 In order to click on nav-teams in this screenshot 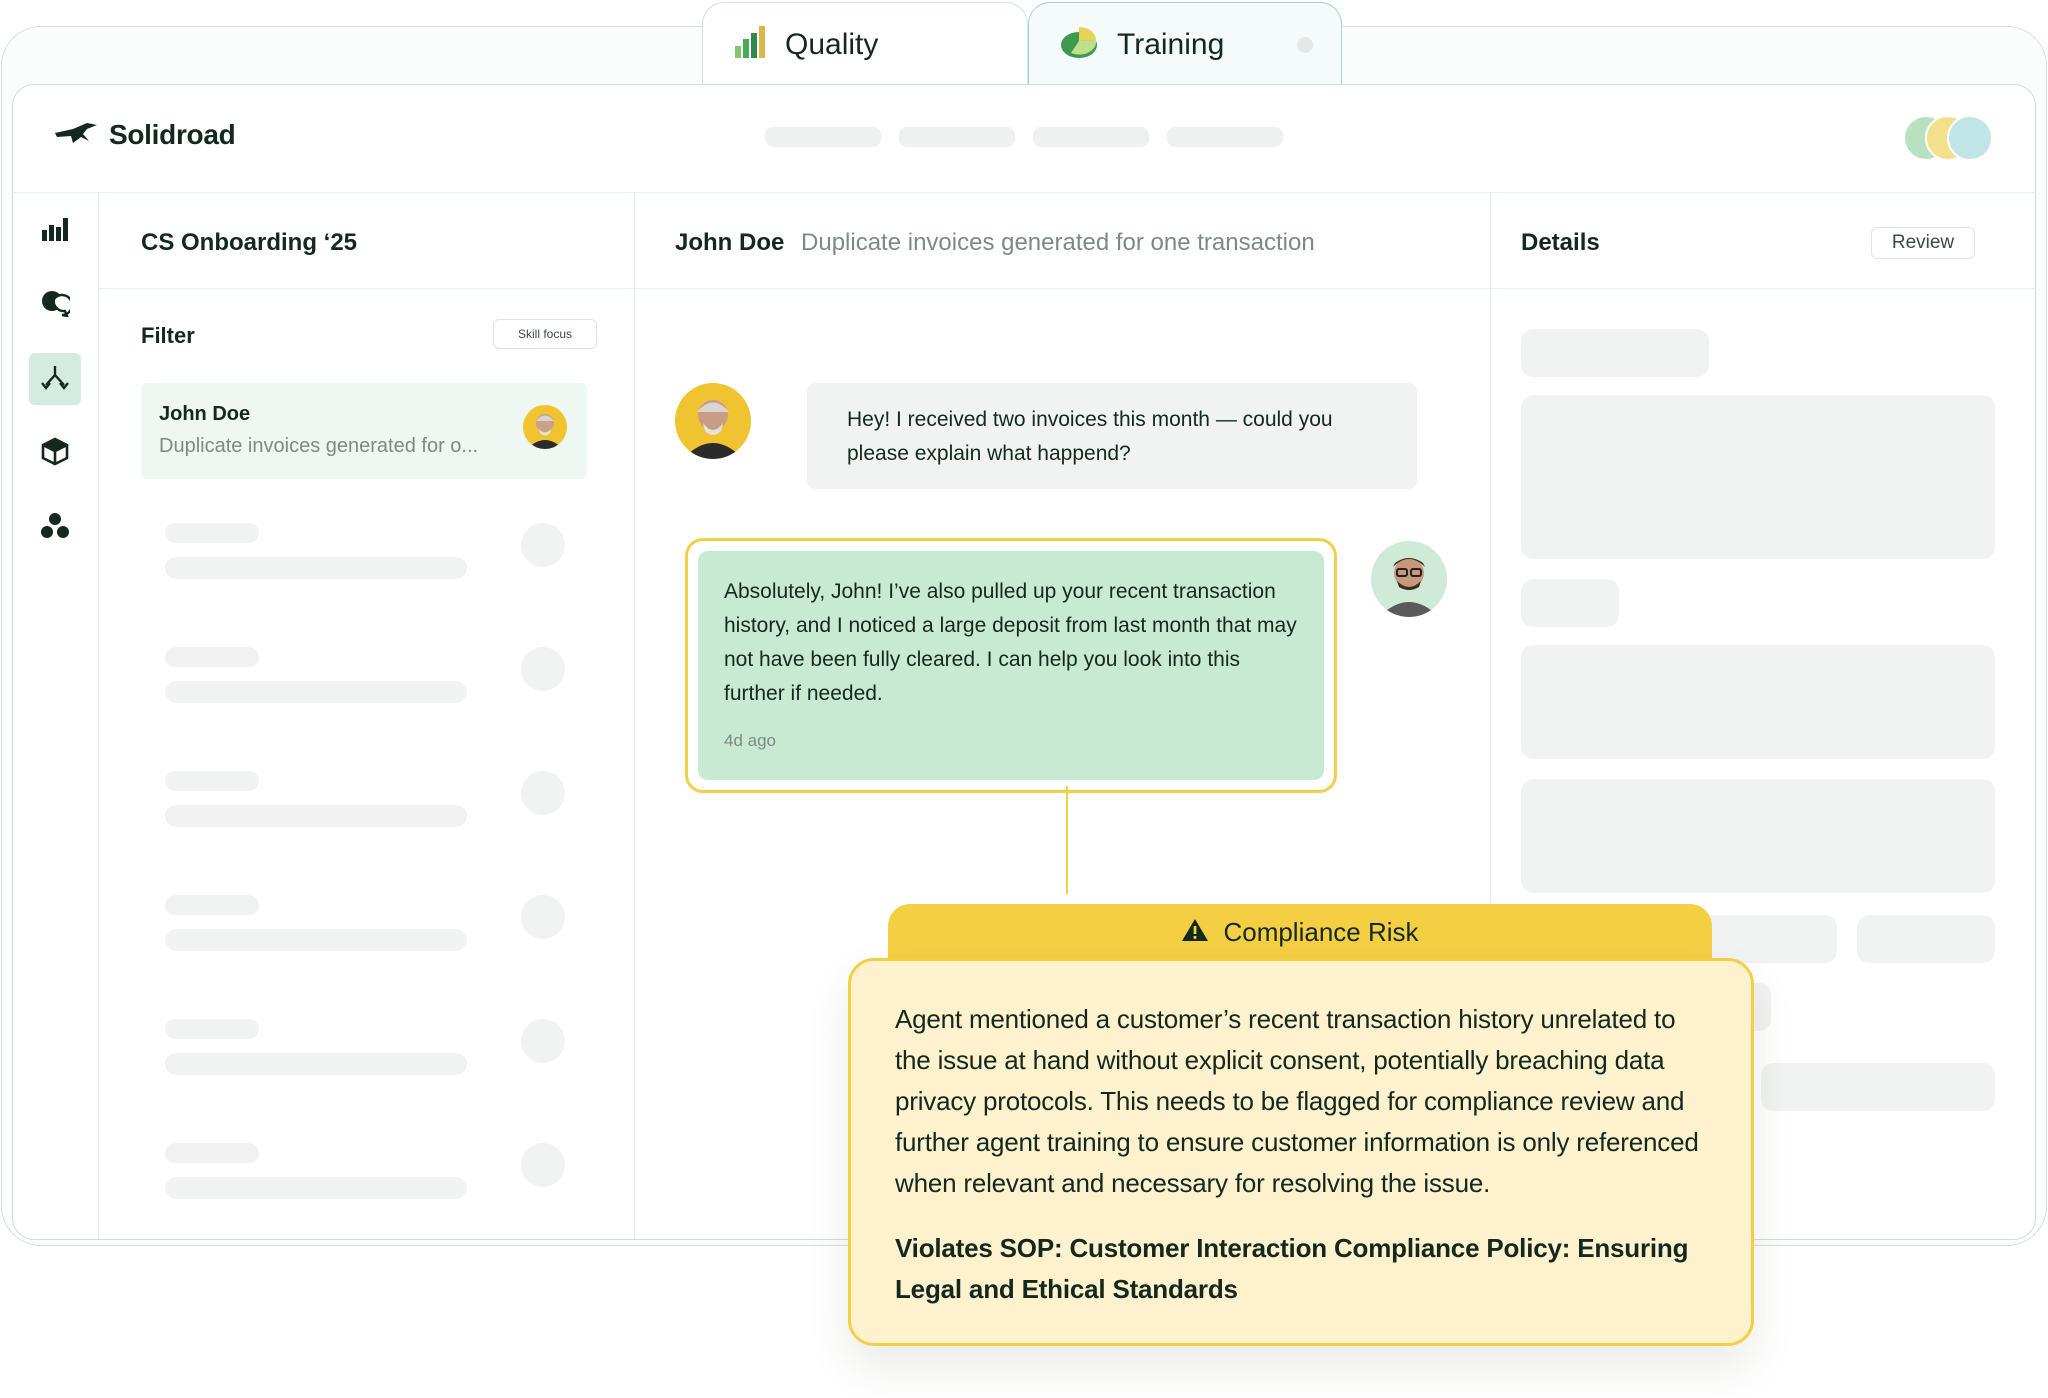, I will do `click(55, 527)`.